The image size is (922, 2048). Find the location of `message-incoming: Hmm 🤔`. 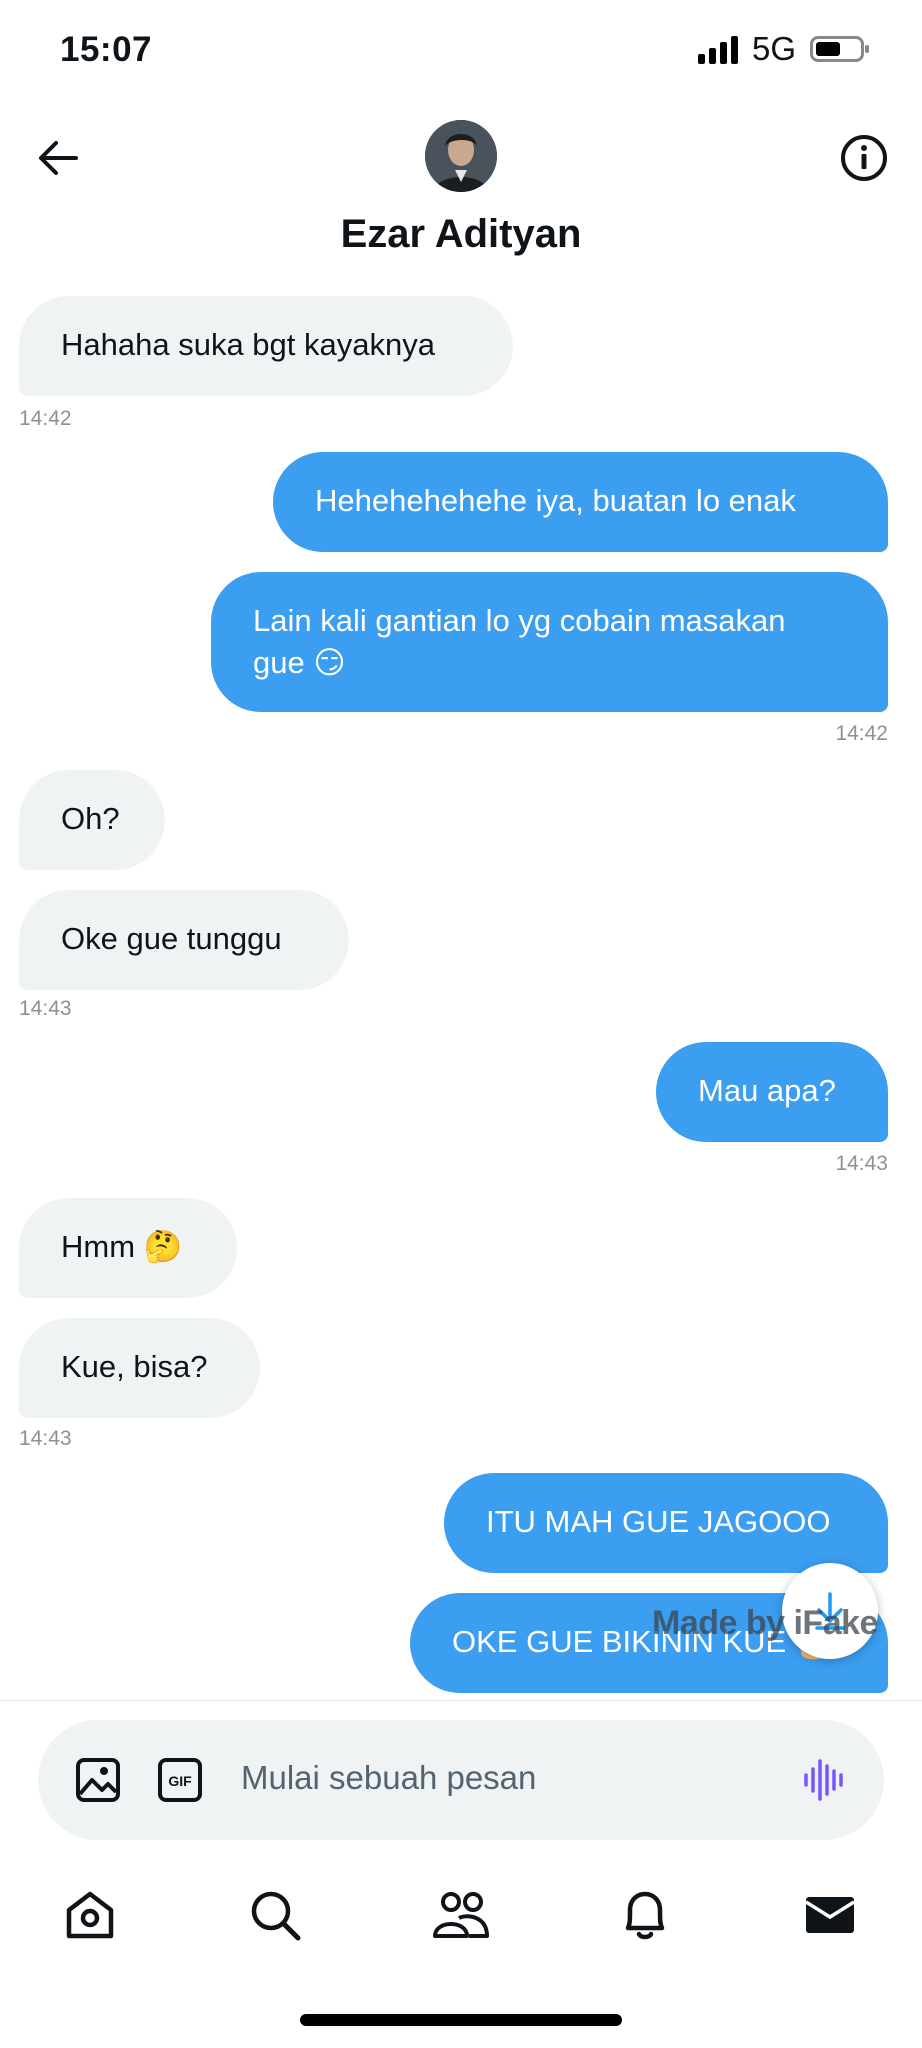

message-incoming: Hmm 🤔 is located at coordinates (128, 1248).